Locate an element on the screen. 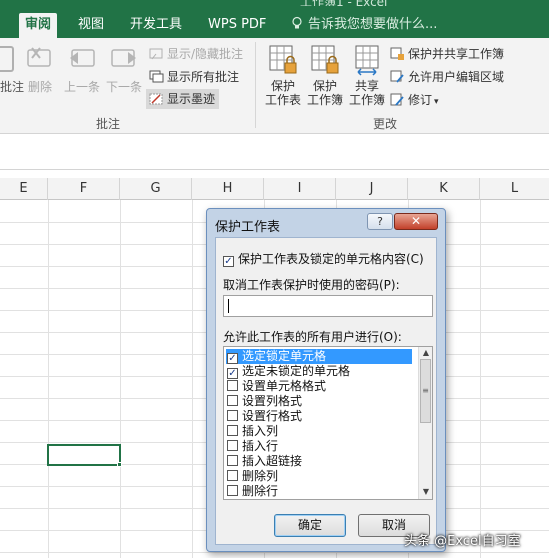 This screenshot has width=549, height=558. column-header-f: F is located at coordinates (84, 189).